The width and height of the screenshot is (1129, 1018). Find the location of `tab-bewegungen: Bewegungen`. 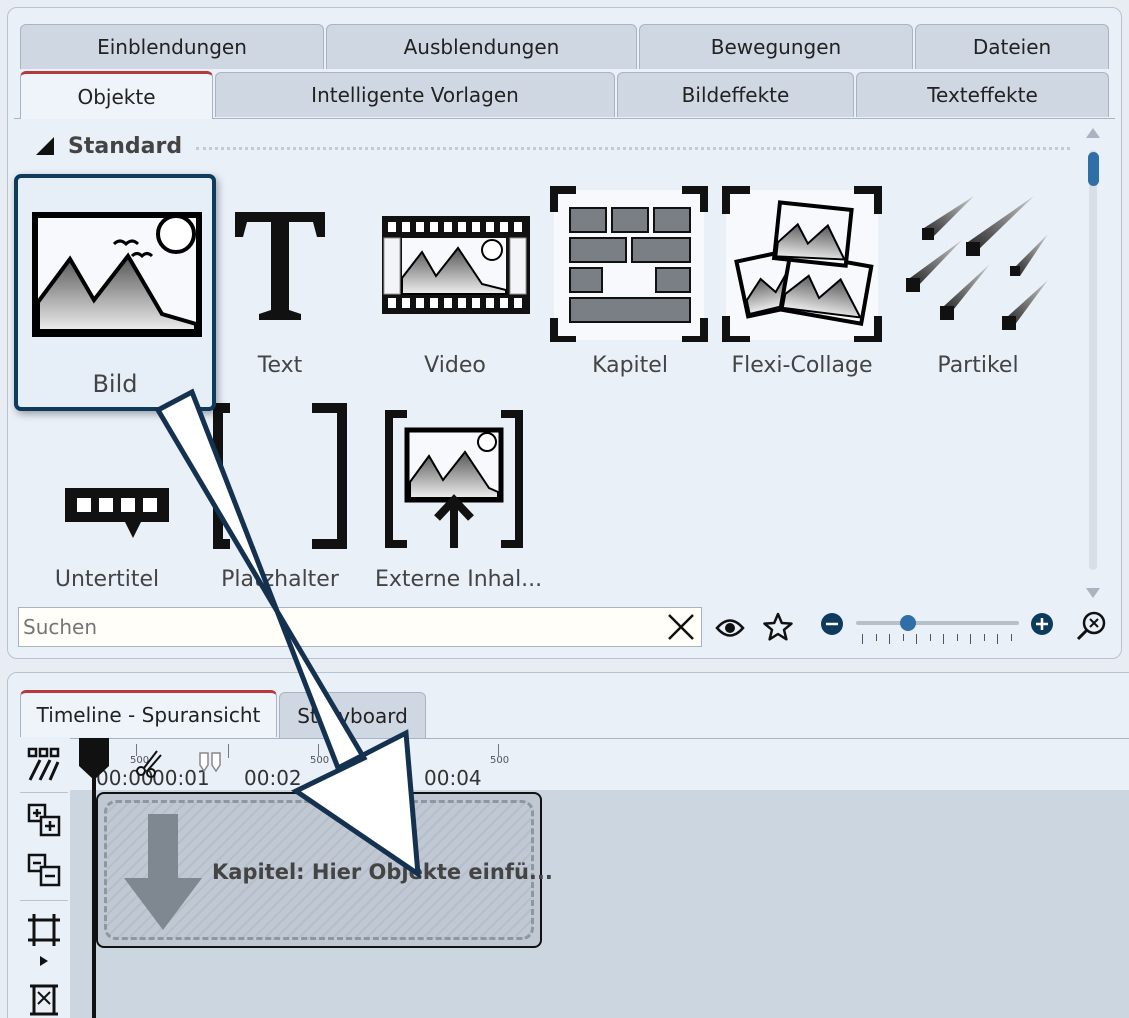

tab-bewegungen: Bewegungen is located at coordinates (776, 46).